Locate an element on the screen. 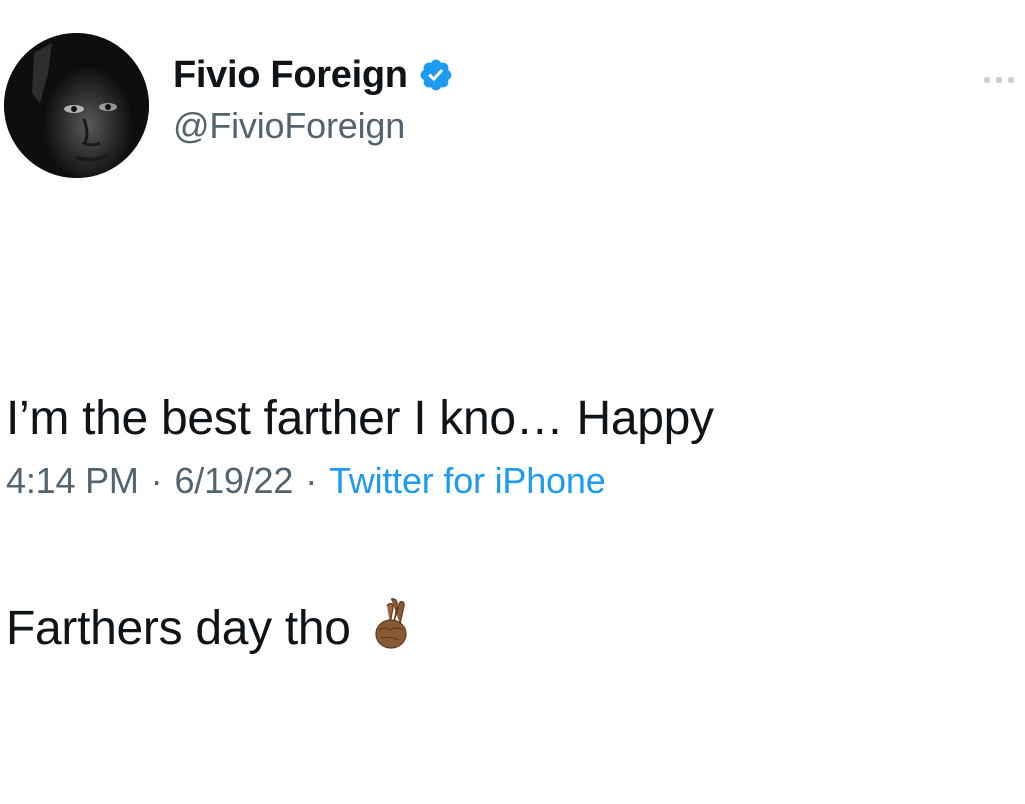 The image size is (1025, 804). tweet-time: 4:14 PM is located at coordinates (72, 480).